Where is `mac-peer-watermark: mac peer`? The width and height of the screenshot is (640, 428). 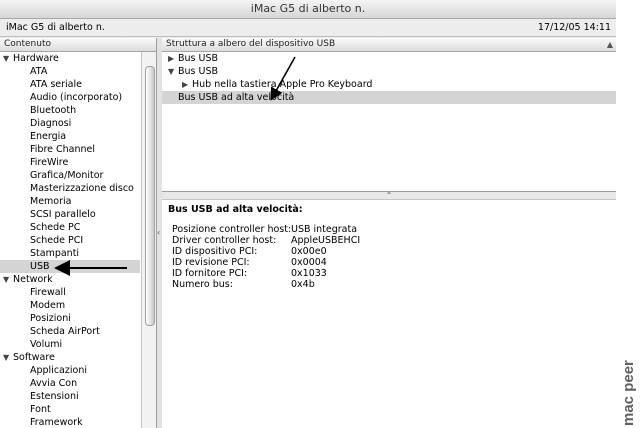 mac-peer-watermark: mac peer is located at coordinates (628, 393).